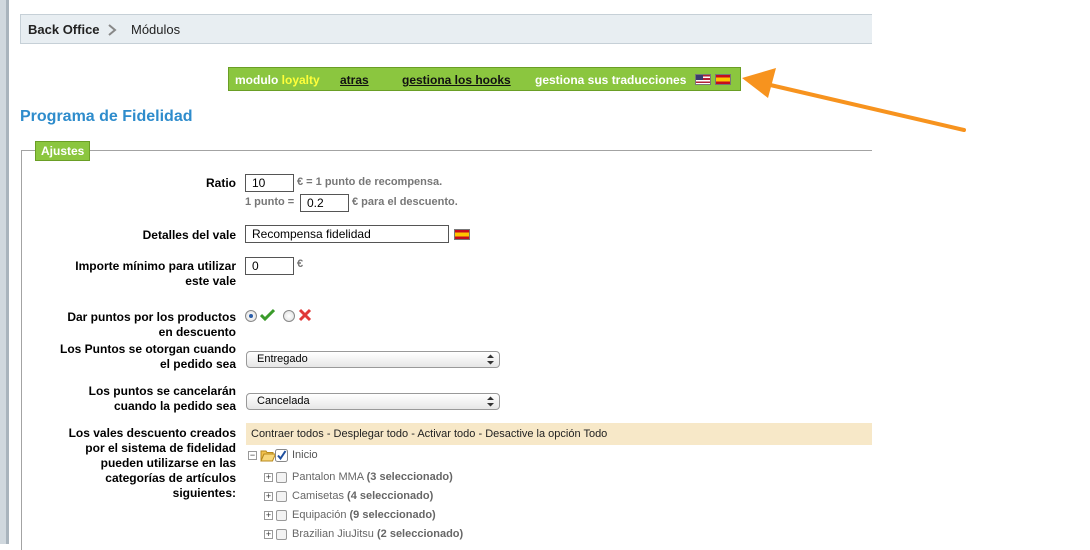 Image resolution: width=1090 pixels, height=550 pixels. I want to click on breadcrumb: Back Office Módulos, so click(446, 29).